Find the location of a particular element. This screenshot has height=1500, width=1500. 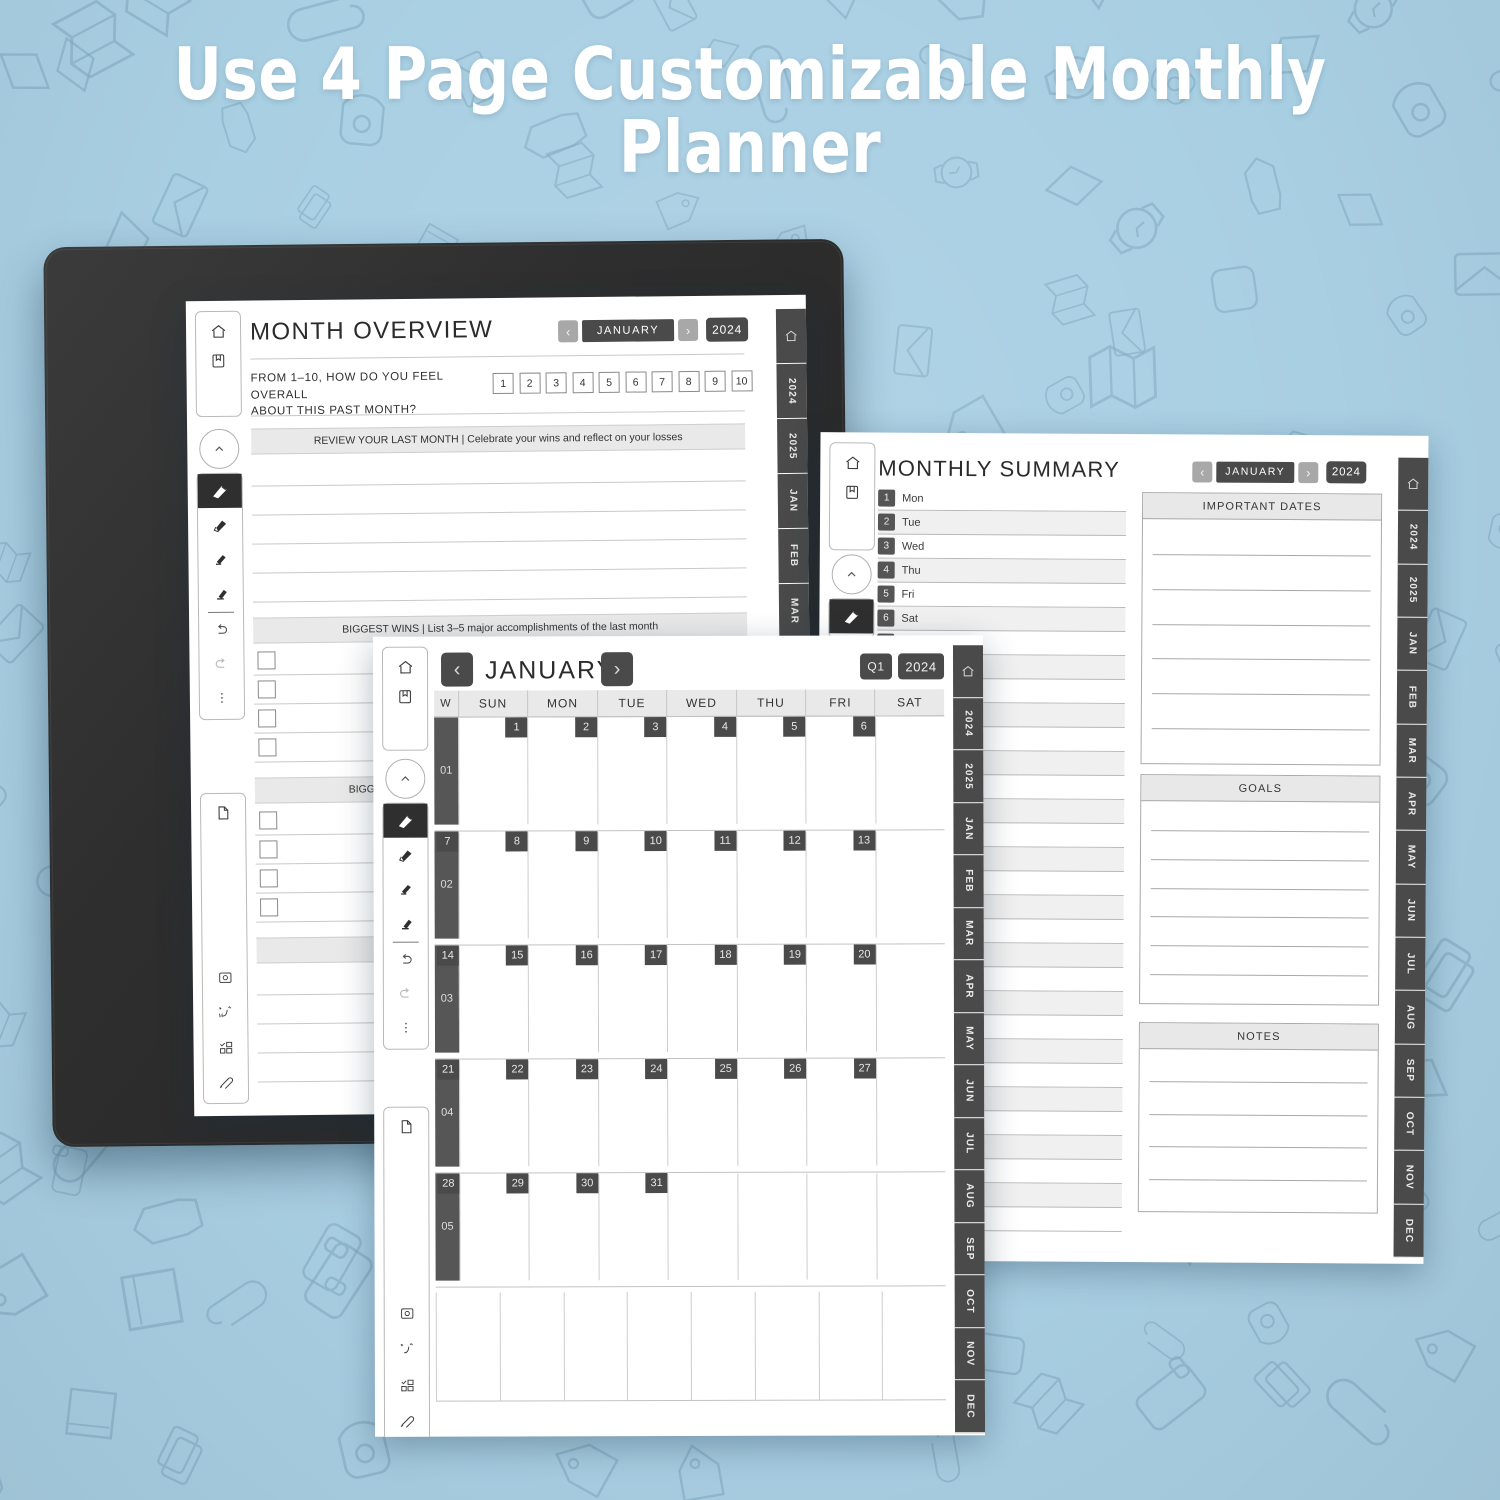

overview-month-rail: 2024 2025 JAN FEB MAR is located at coordinates (792, 474).